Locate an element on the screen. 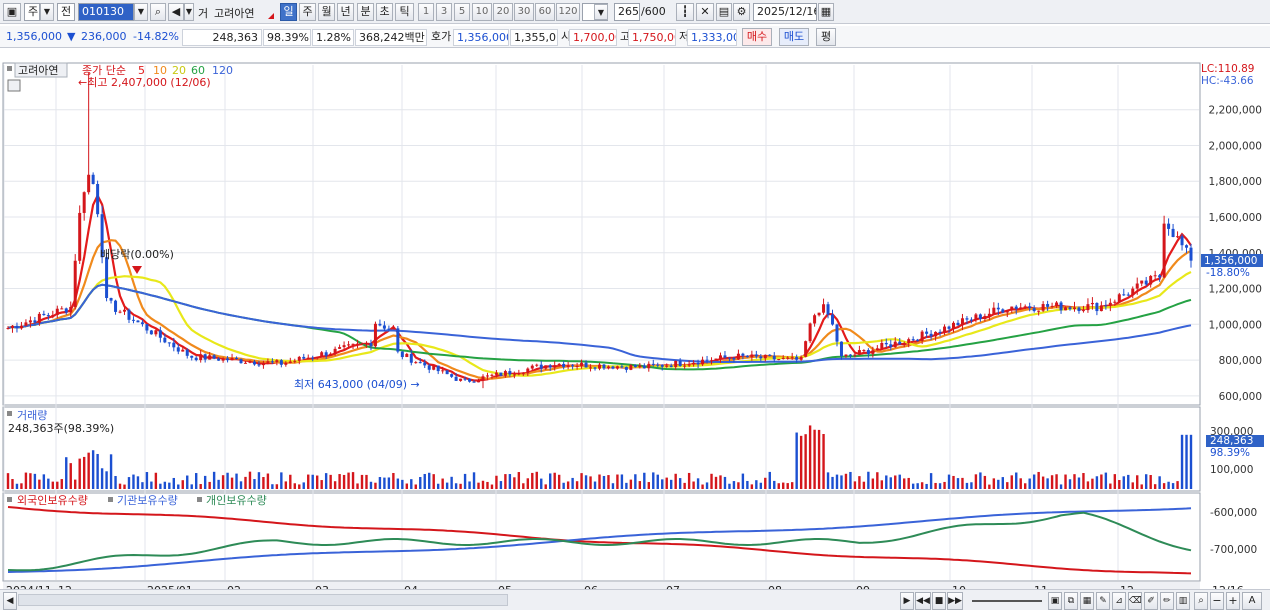 Image resolution: width=1270 pixels, height=610 pixels. play-icon: ▶ is located at coordinates (907, 601).